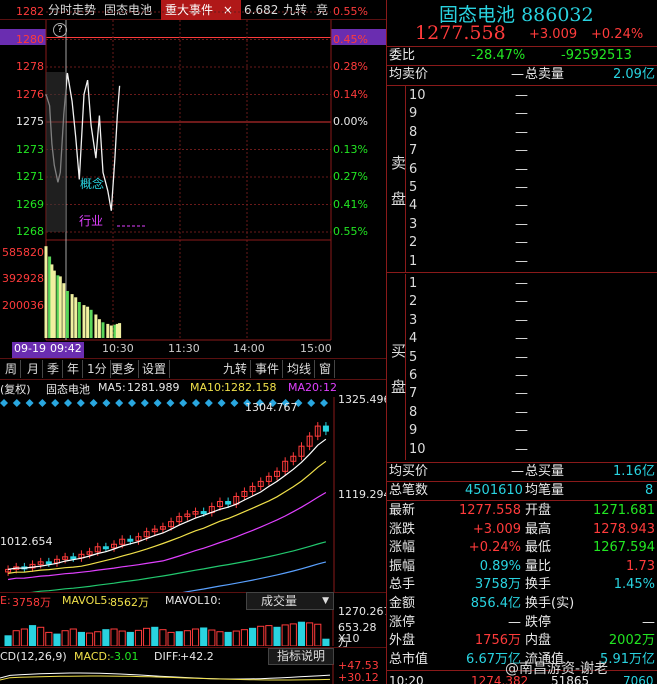  What do you see at coordinates (413, 412) in the screenshot?
I see `buy-level-number: 8` at bounding box center [413, 412].